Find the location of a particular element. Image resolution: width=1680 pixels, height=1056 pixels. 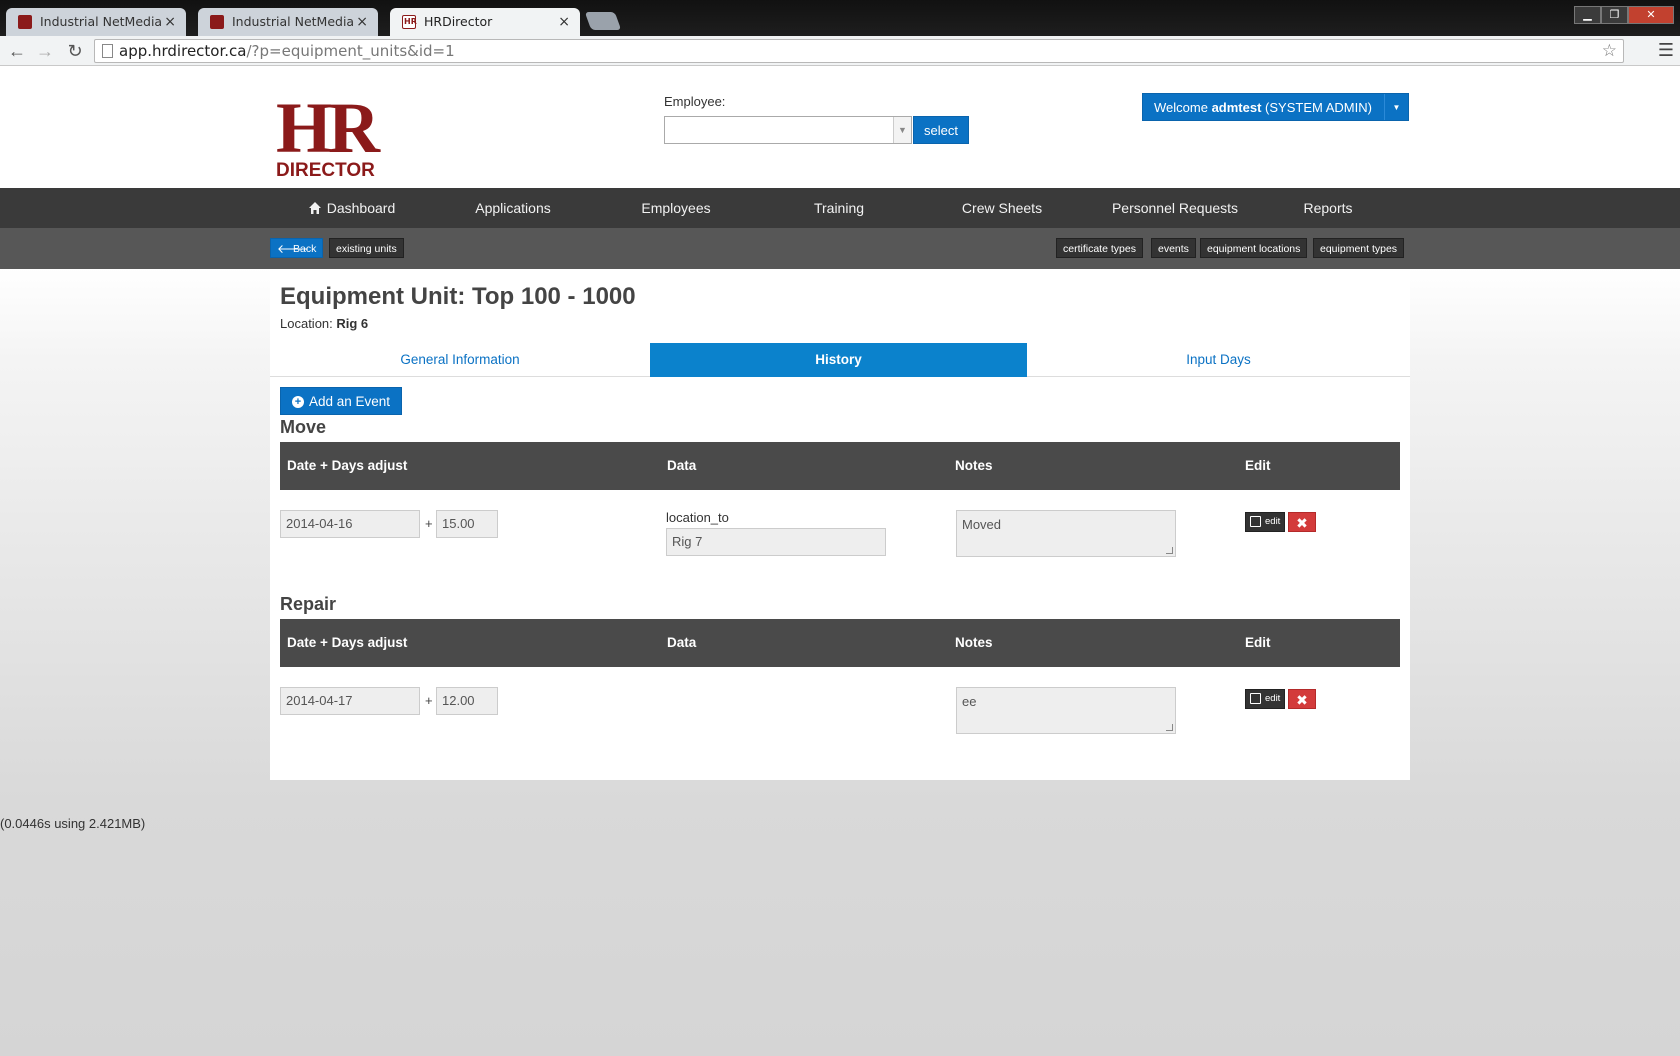

reload-icon: ↻ is located at coordinates (75, 51).